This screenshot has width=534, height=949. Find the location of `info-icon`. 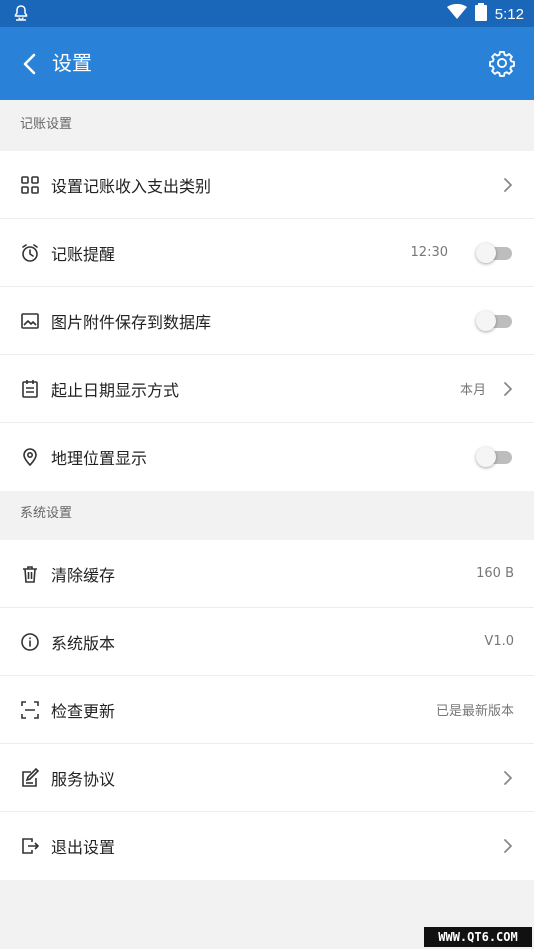

info-icon is located at coordinates (30, 642).